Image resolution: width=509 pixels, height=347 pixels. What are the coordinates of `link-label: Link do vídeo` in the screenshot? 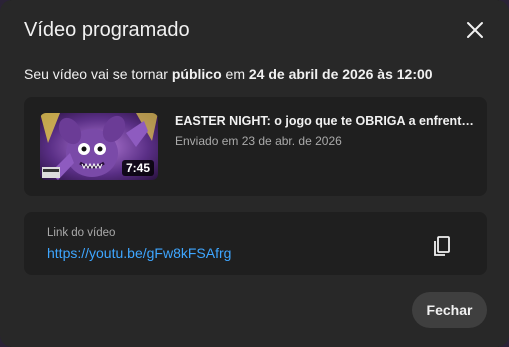 It's located at (81, 233).